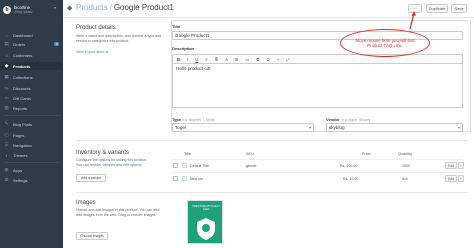  What do you see at coordinates (176, 26) in the screenshot?
I see `title-label: Title` at bounding box center [176, 26].